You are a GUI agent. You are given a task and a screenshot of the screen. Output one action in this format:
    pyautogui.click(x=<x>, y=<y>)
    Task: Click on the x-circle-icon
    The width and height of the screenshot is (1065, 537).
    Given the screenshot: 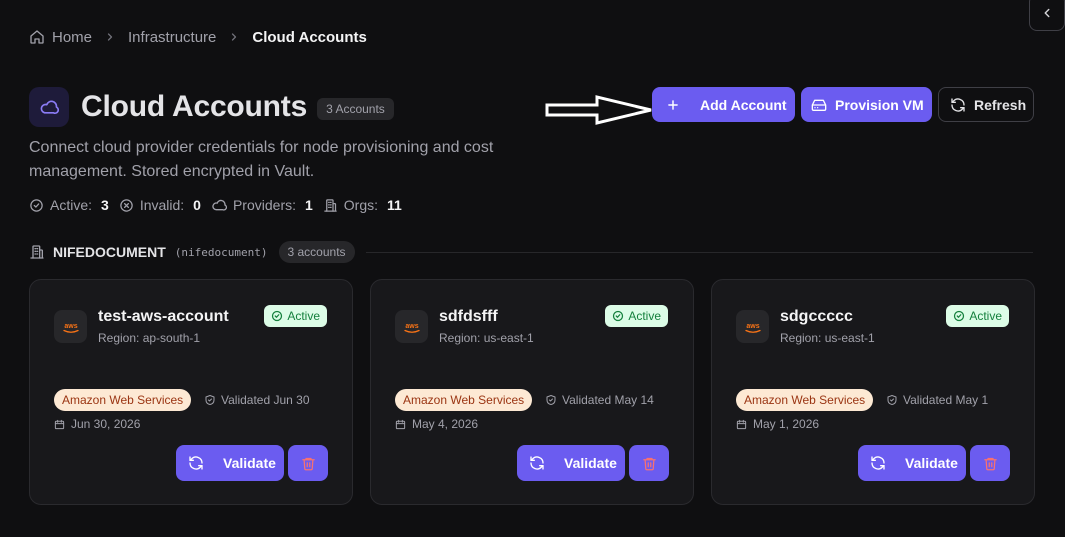 What is the action you would take?
    pyautogui.click(x=126, y=205)
    